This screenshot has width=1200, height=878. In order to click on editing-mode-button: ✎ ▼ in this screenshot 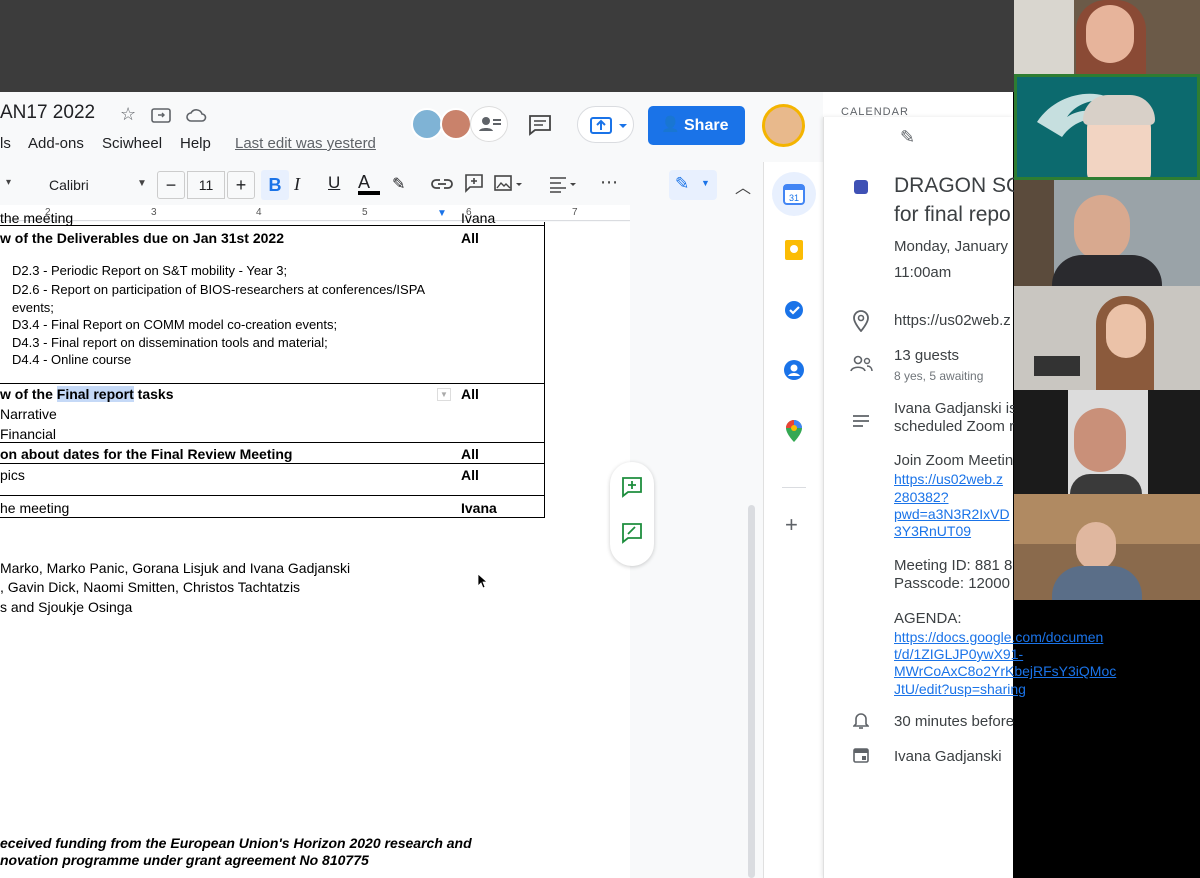, I will do `click(693, 185)`.